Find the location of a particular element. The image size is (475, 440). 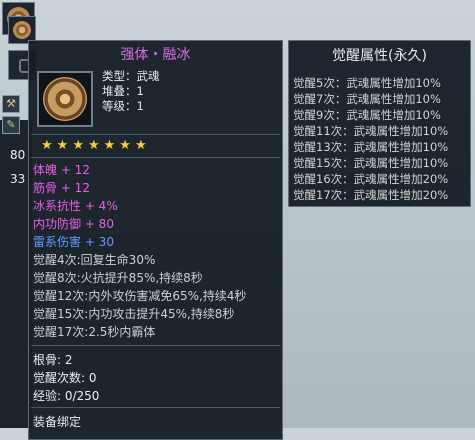

item-icon-frame is located at coordinates (65, 99).